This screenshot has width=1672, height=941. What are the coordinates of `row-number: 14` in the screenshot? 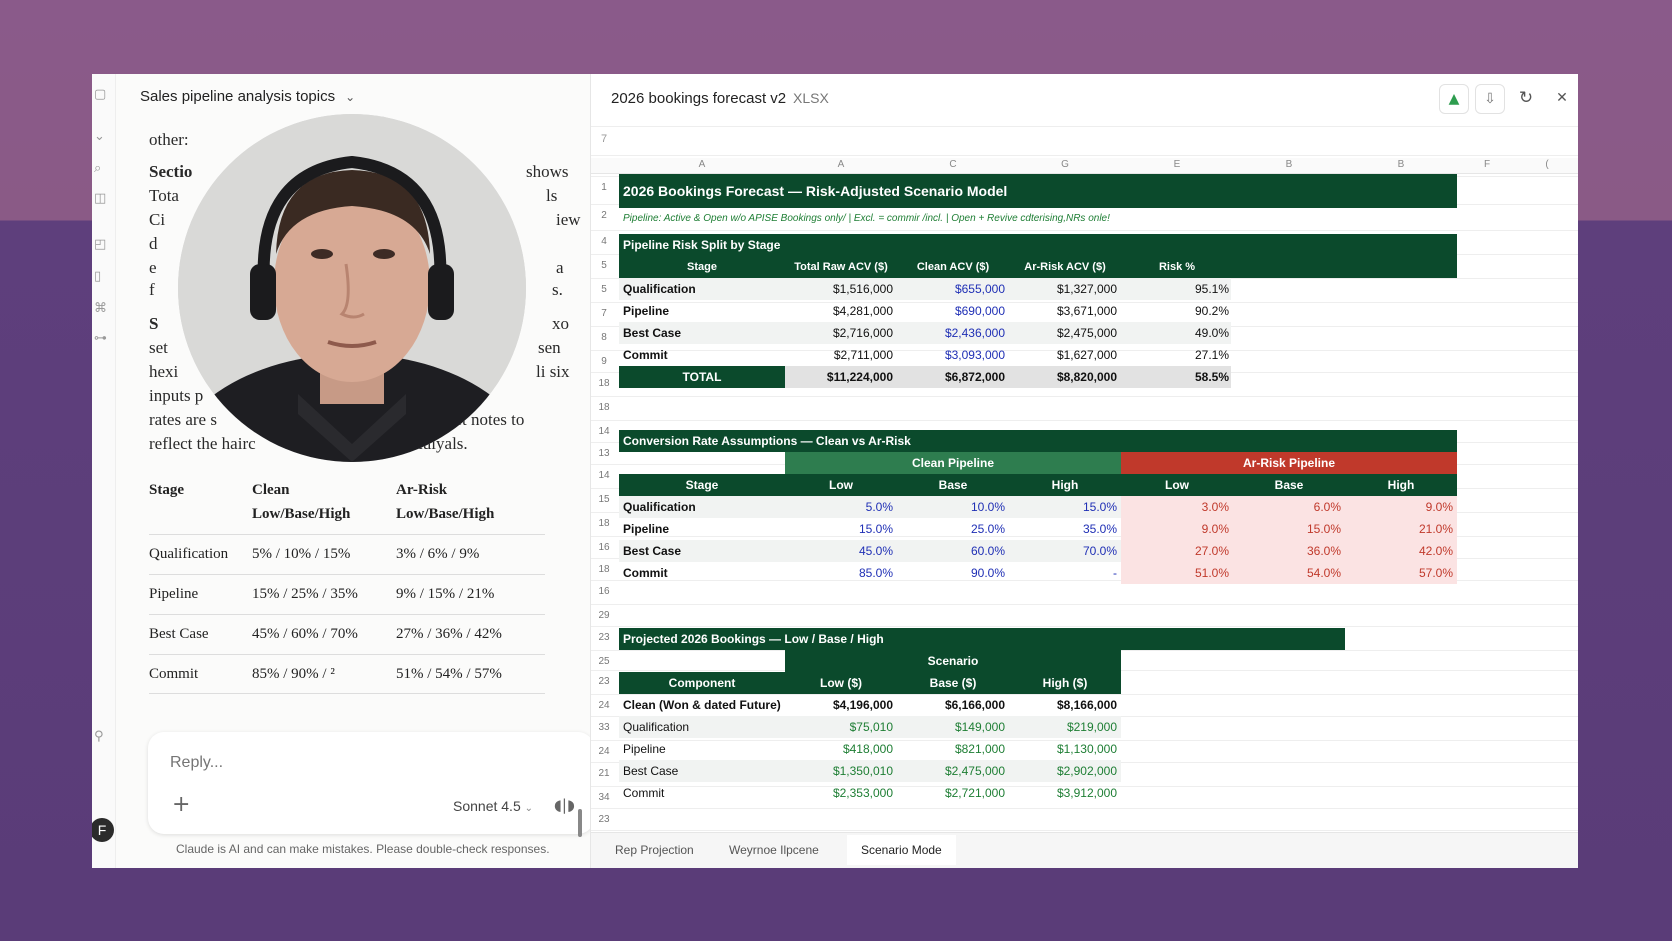 It's located at (604, 431).